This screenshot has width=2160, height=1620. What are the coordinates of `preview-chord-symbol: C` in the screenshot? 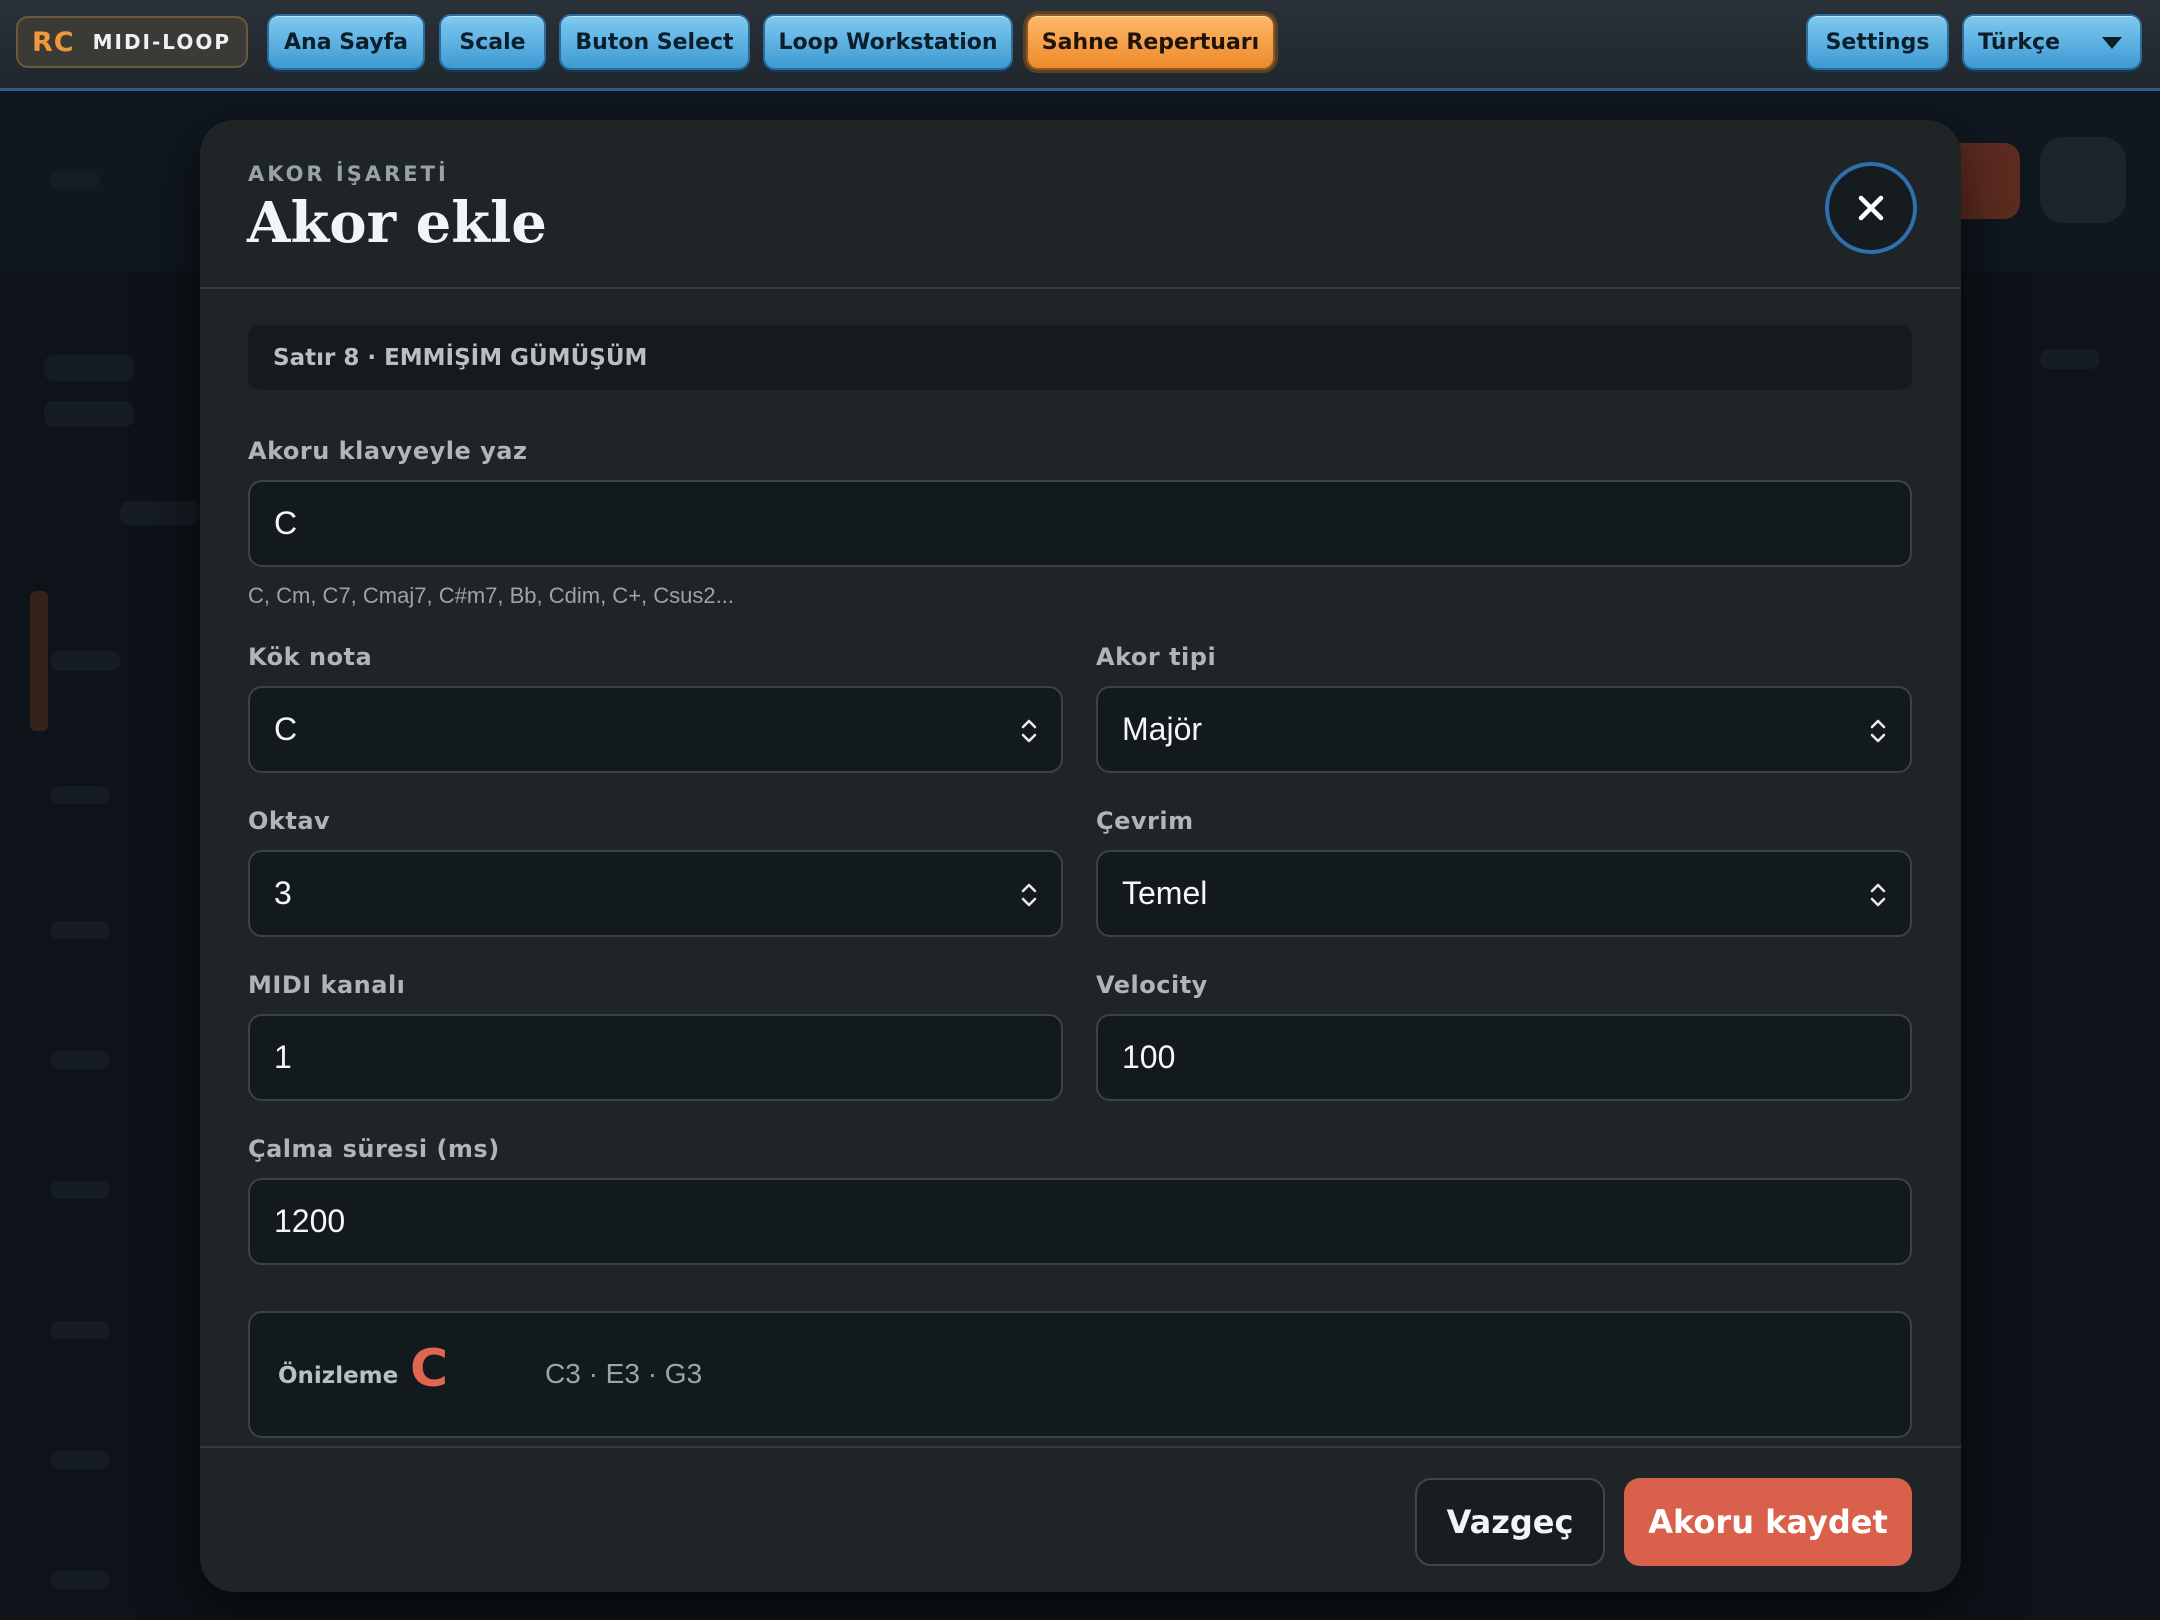 It's located at (429, 1369).